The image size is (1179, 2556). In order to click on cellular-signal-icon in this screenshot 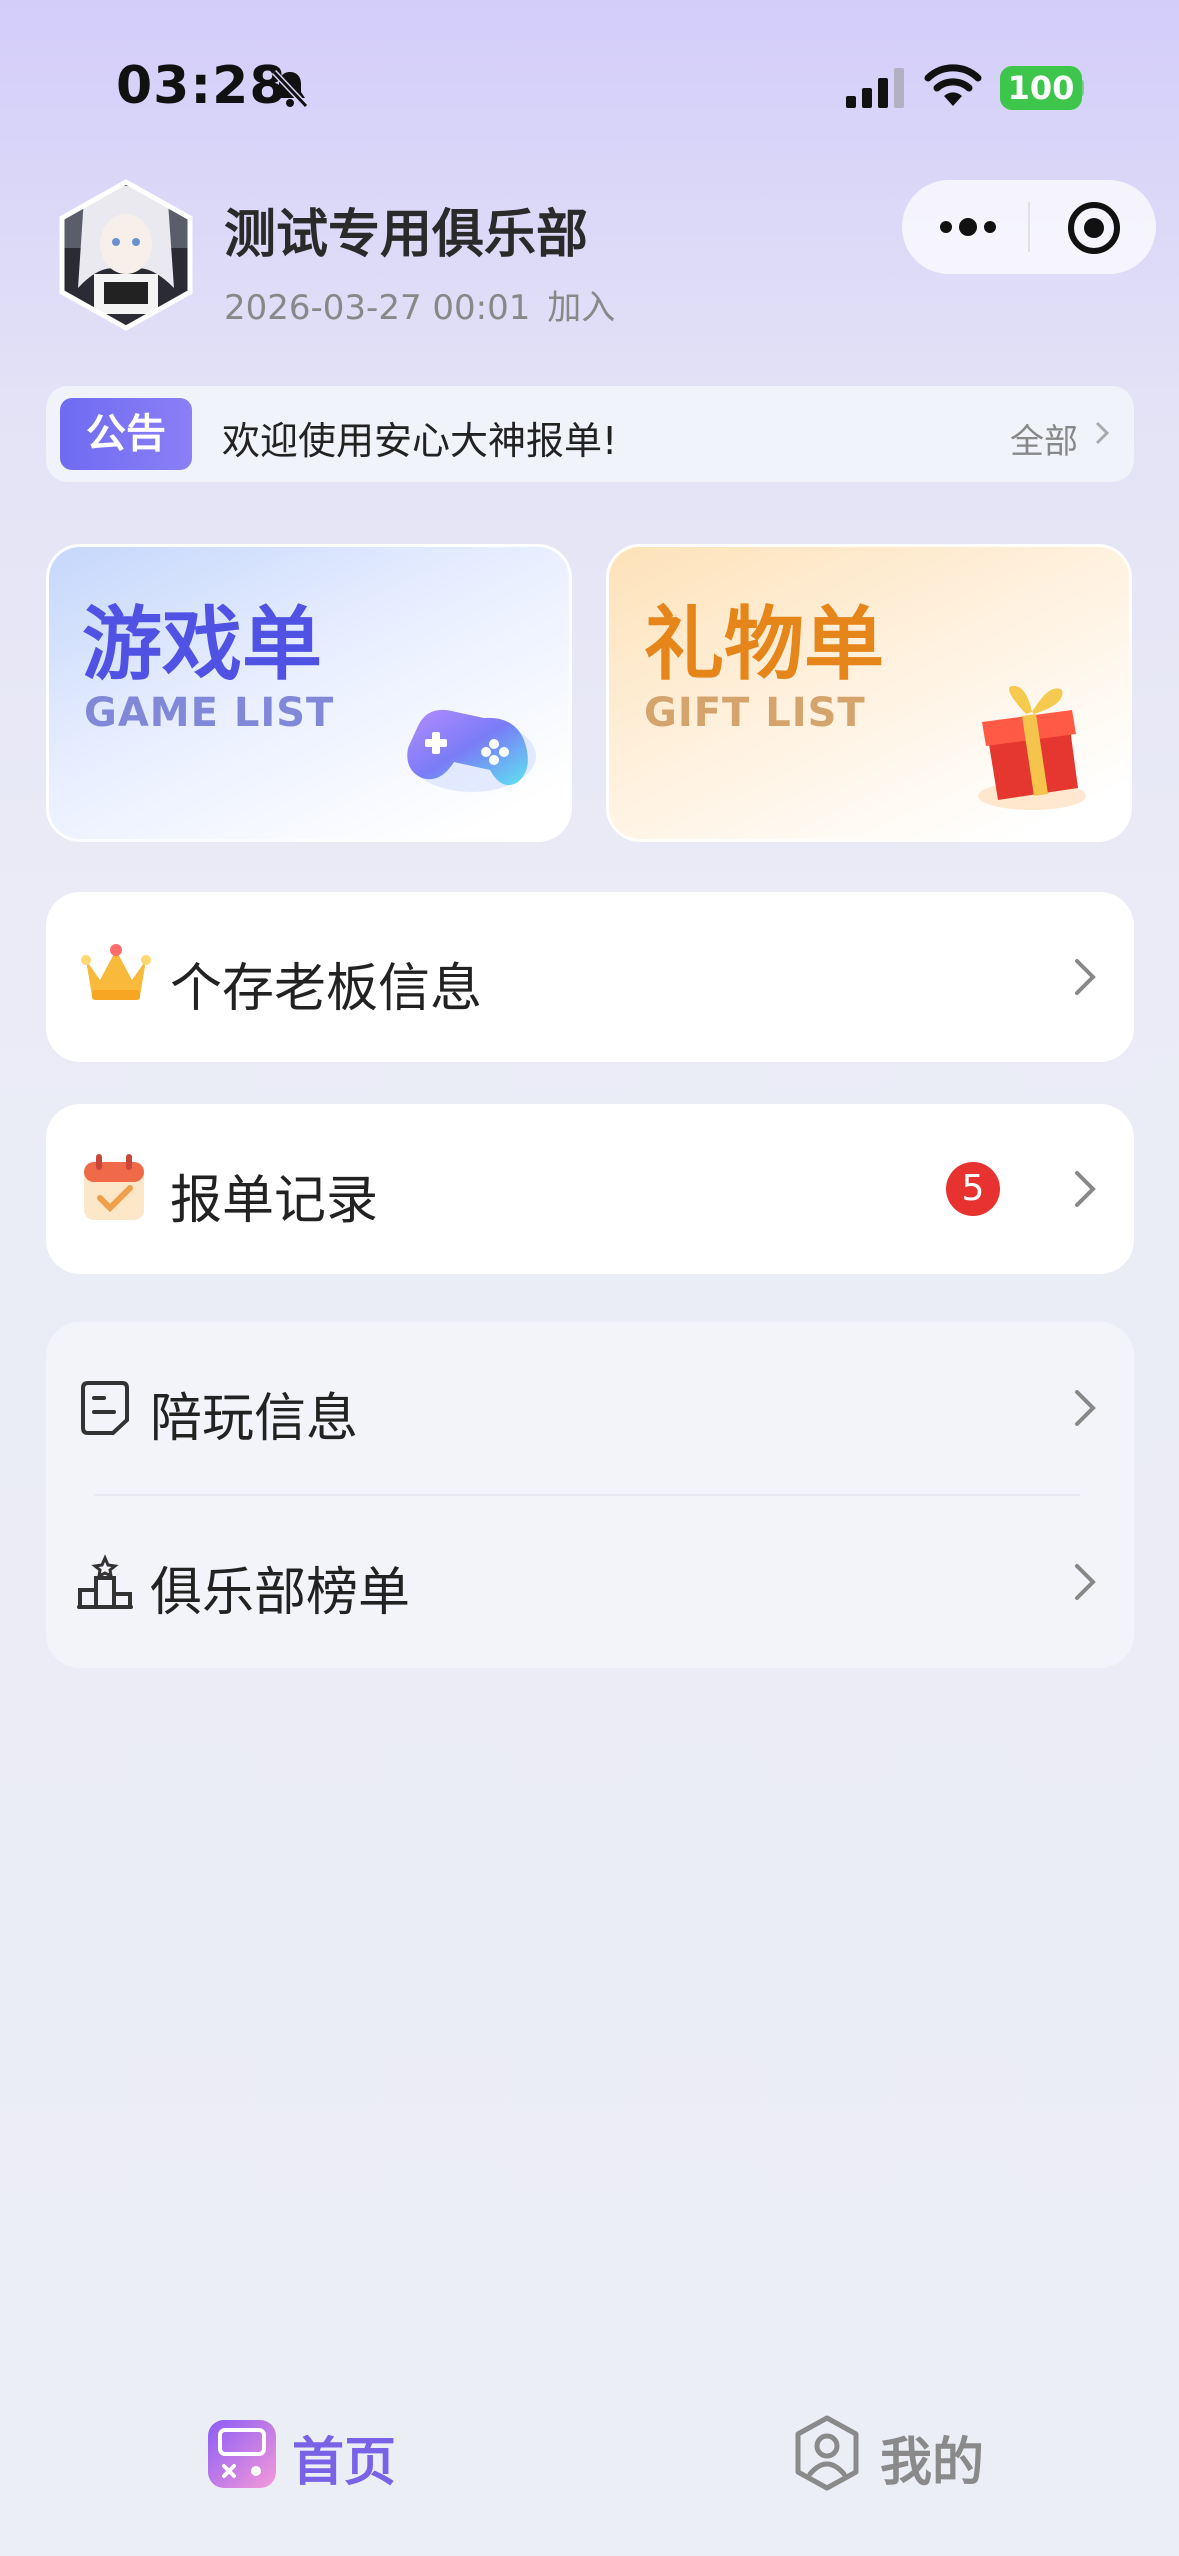, I will do `click(875, 88)`.